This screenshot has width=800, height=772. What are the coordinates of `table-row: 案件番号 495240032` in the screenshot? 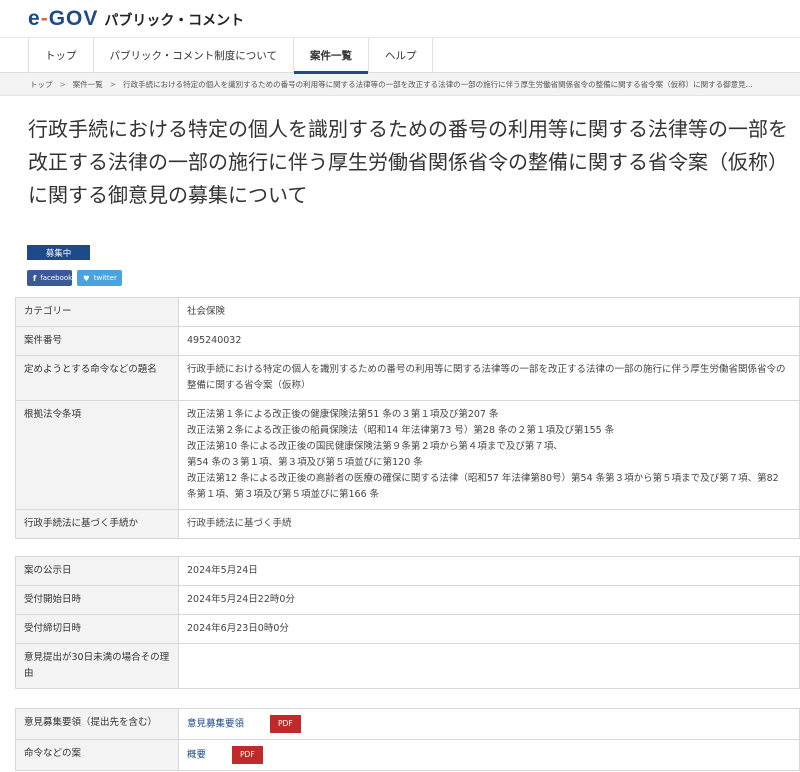 It's located at (407, 341).